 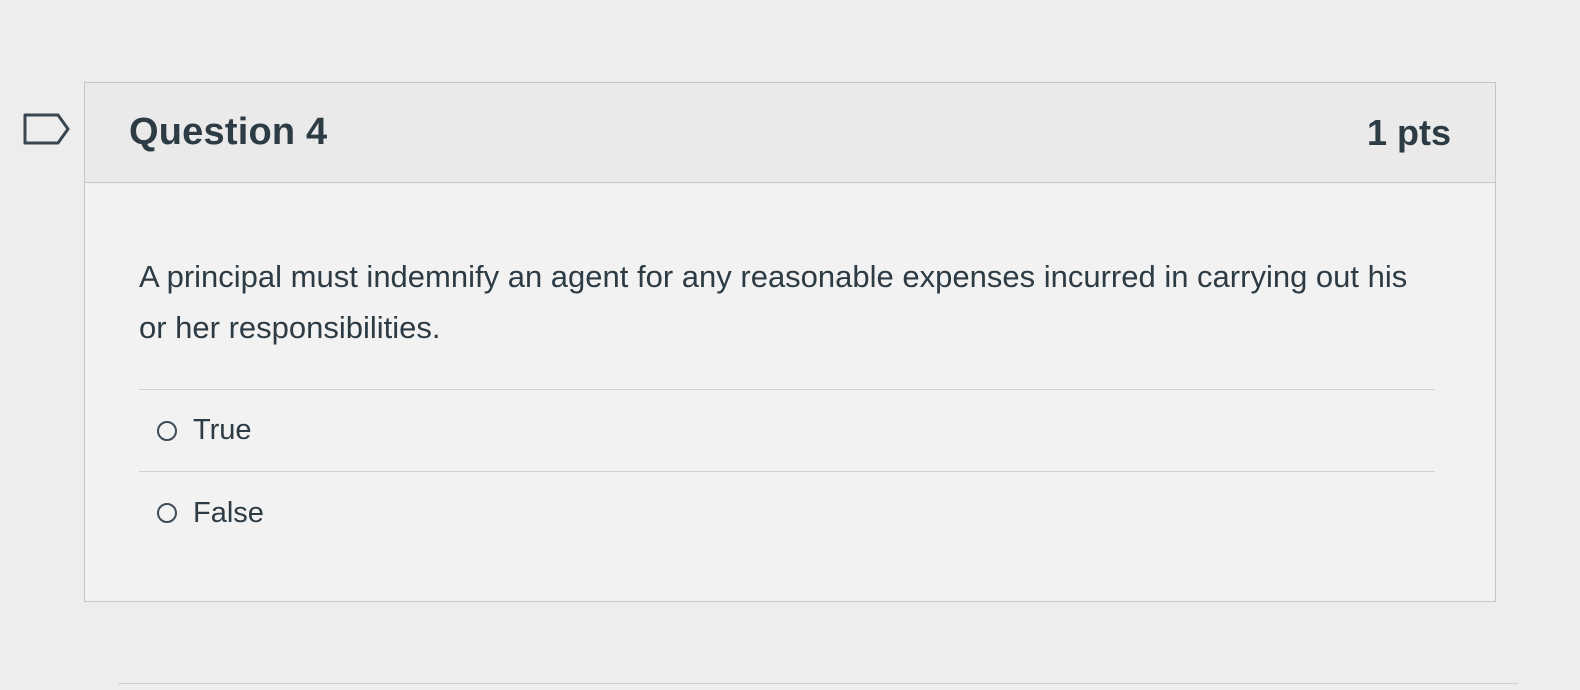 What do you see at coordinates (790, 133) in the screenshot?
I see `question-header: Question 4 1 pts` at bounding box center [790, 133].